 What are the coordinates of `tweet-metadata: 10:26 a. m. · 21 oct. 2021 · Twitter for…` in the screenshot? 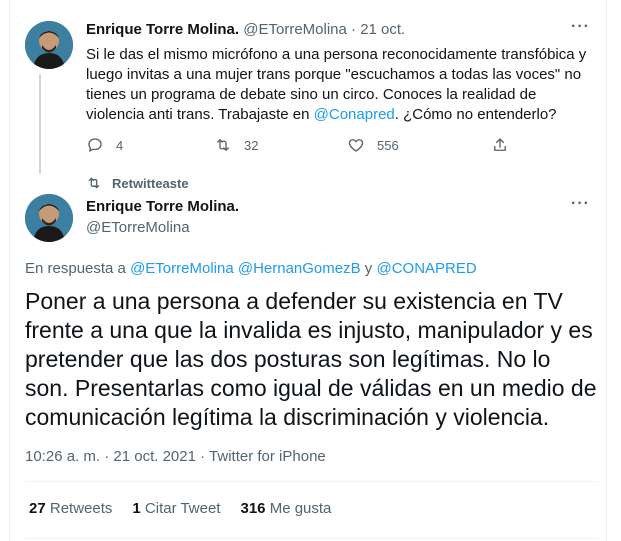 It's located at (175, 456).